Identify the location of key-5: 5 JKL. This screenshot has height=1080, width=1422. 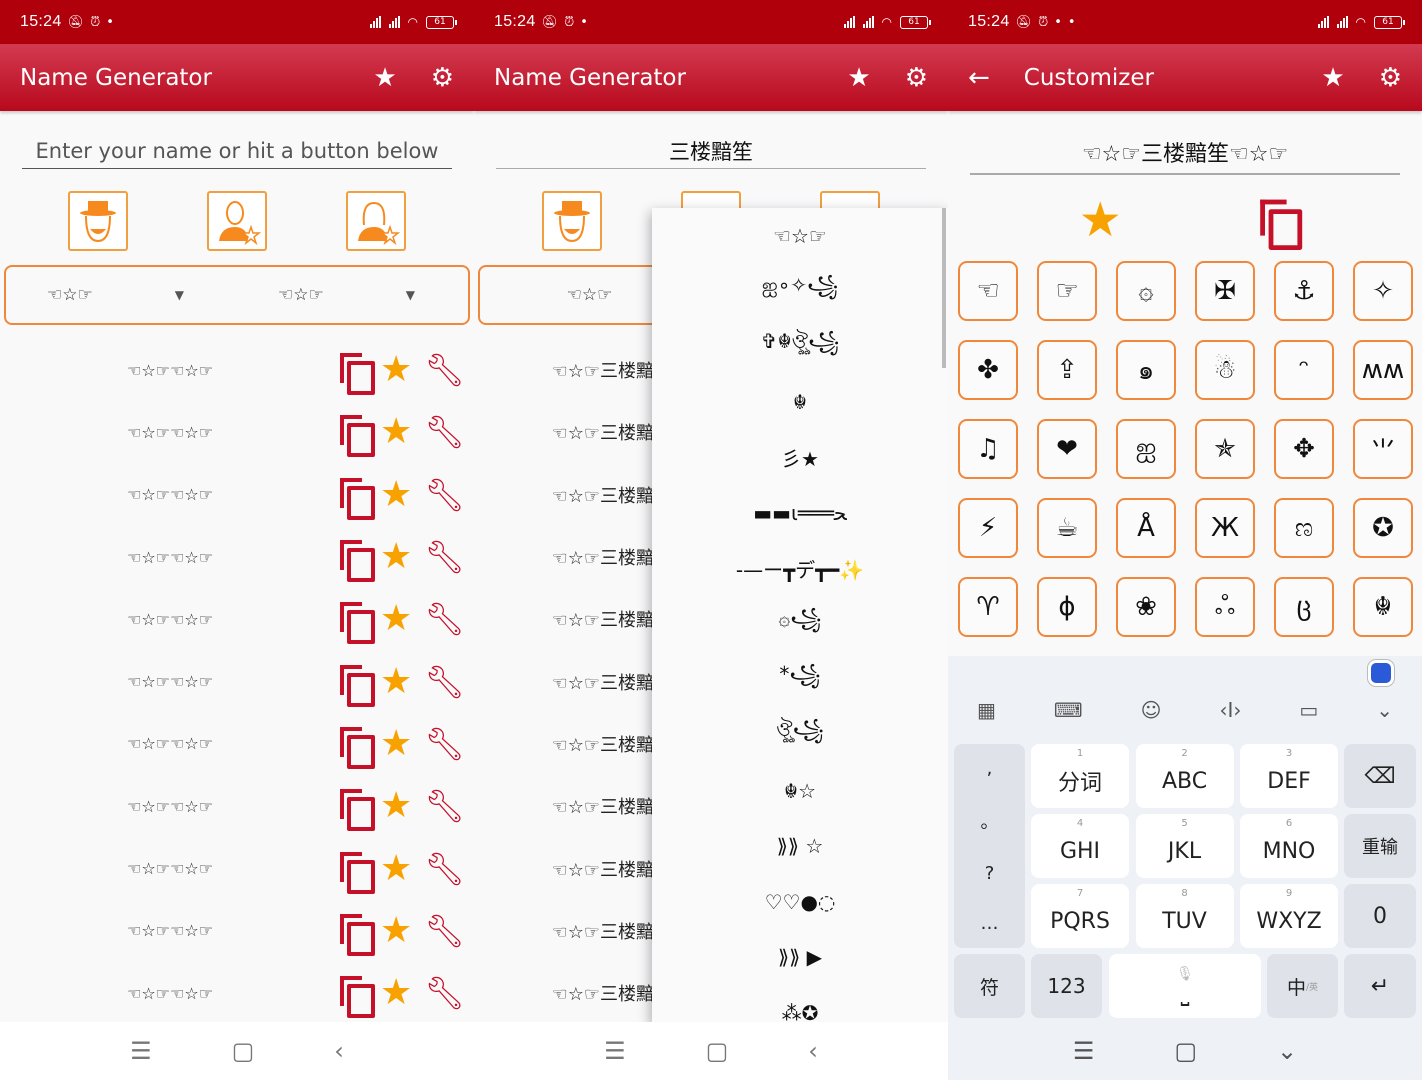
(1184, 846).